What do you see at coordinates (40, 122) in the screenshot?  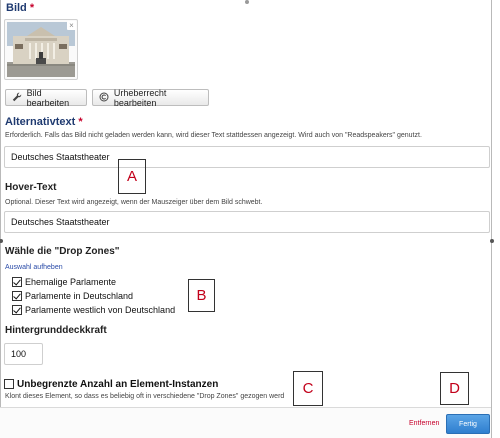 I see `alt-text-title-text: Alternativtext` at bounding box center [40, 122].